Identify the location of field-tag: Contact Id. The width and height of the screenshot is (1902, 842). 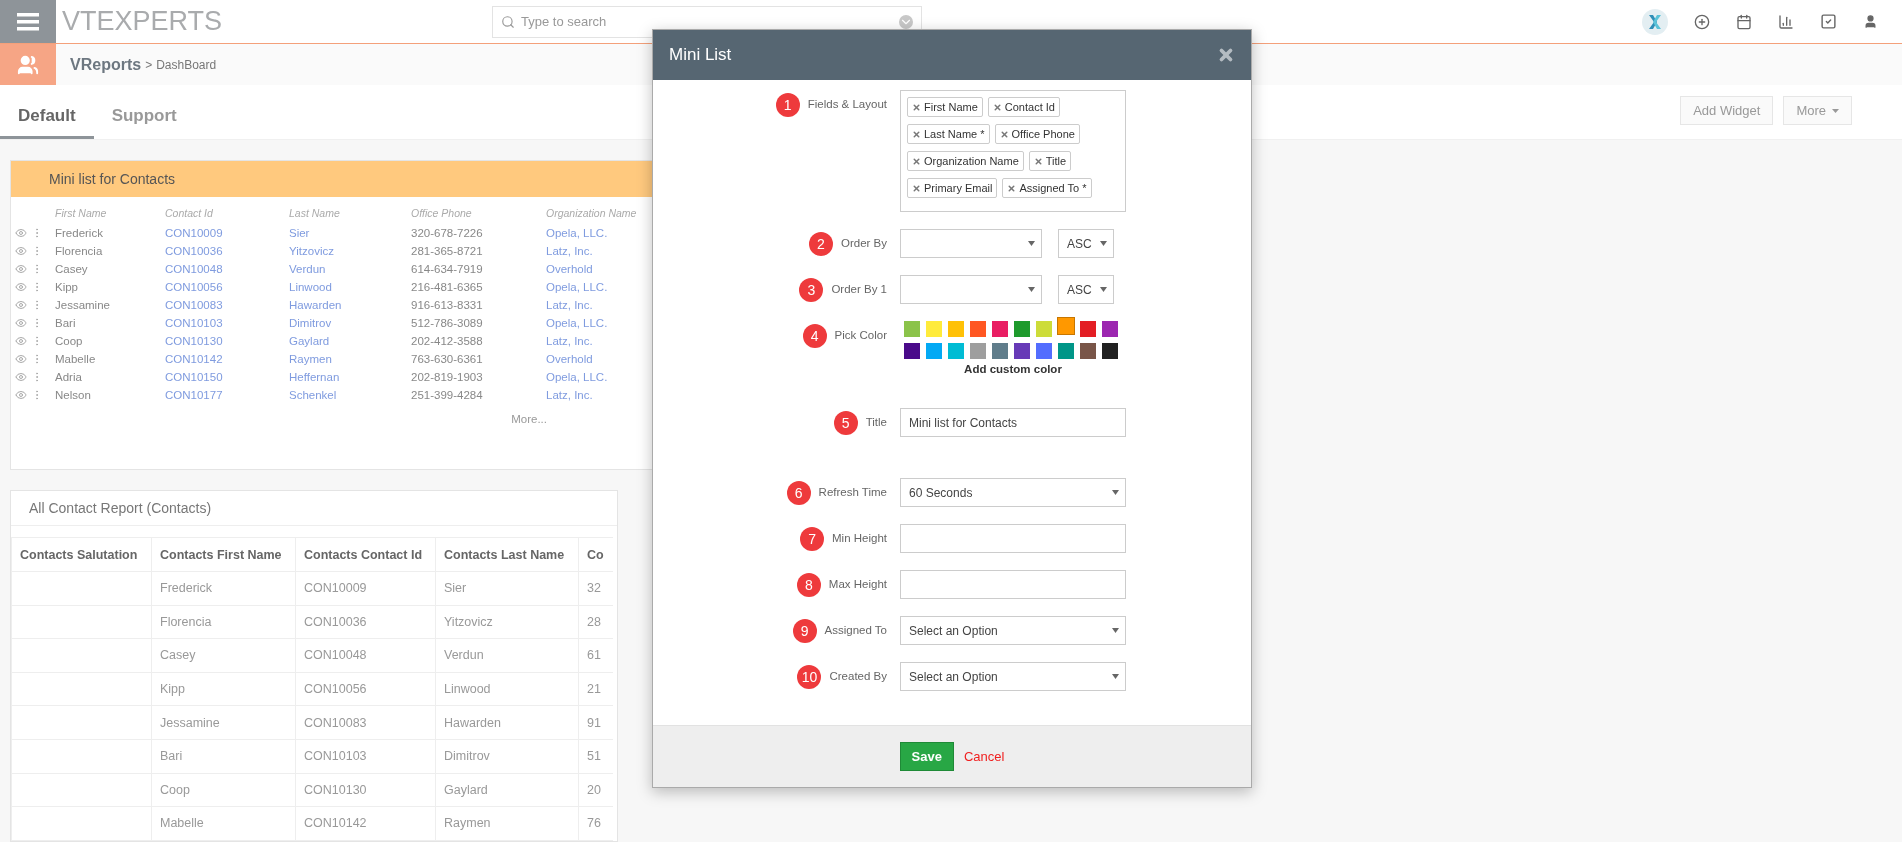
(1023, 107).